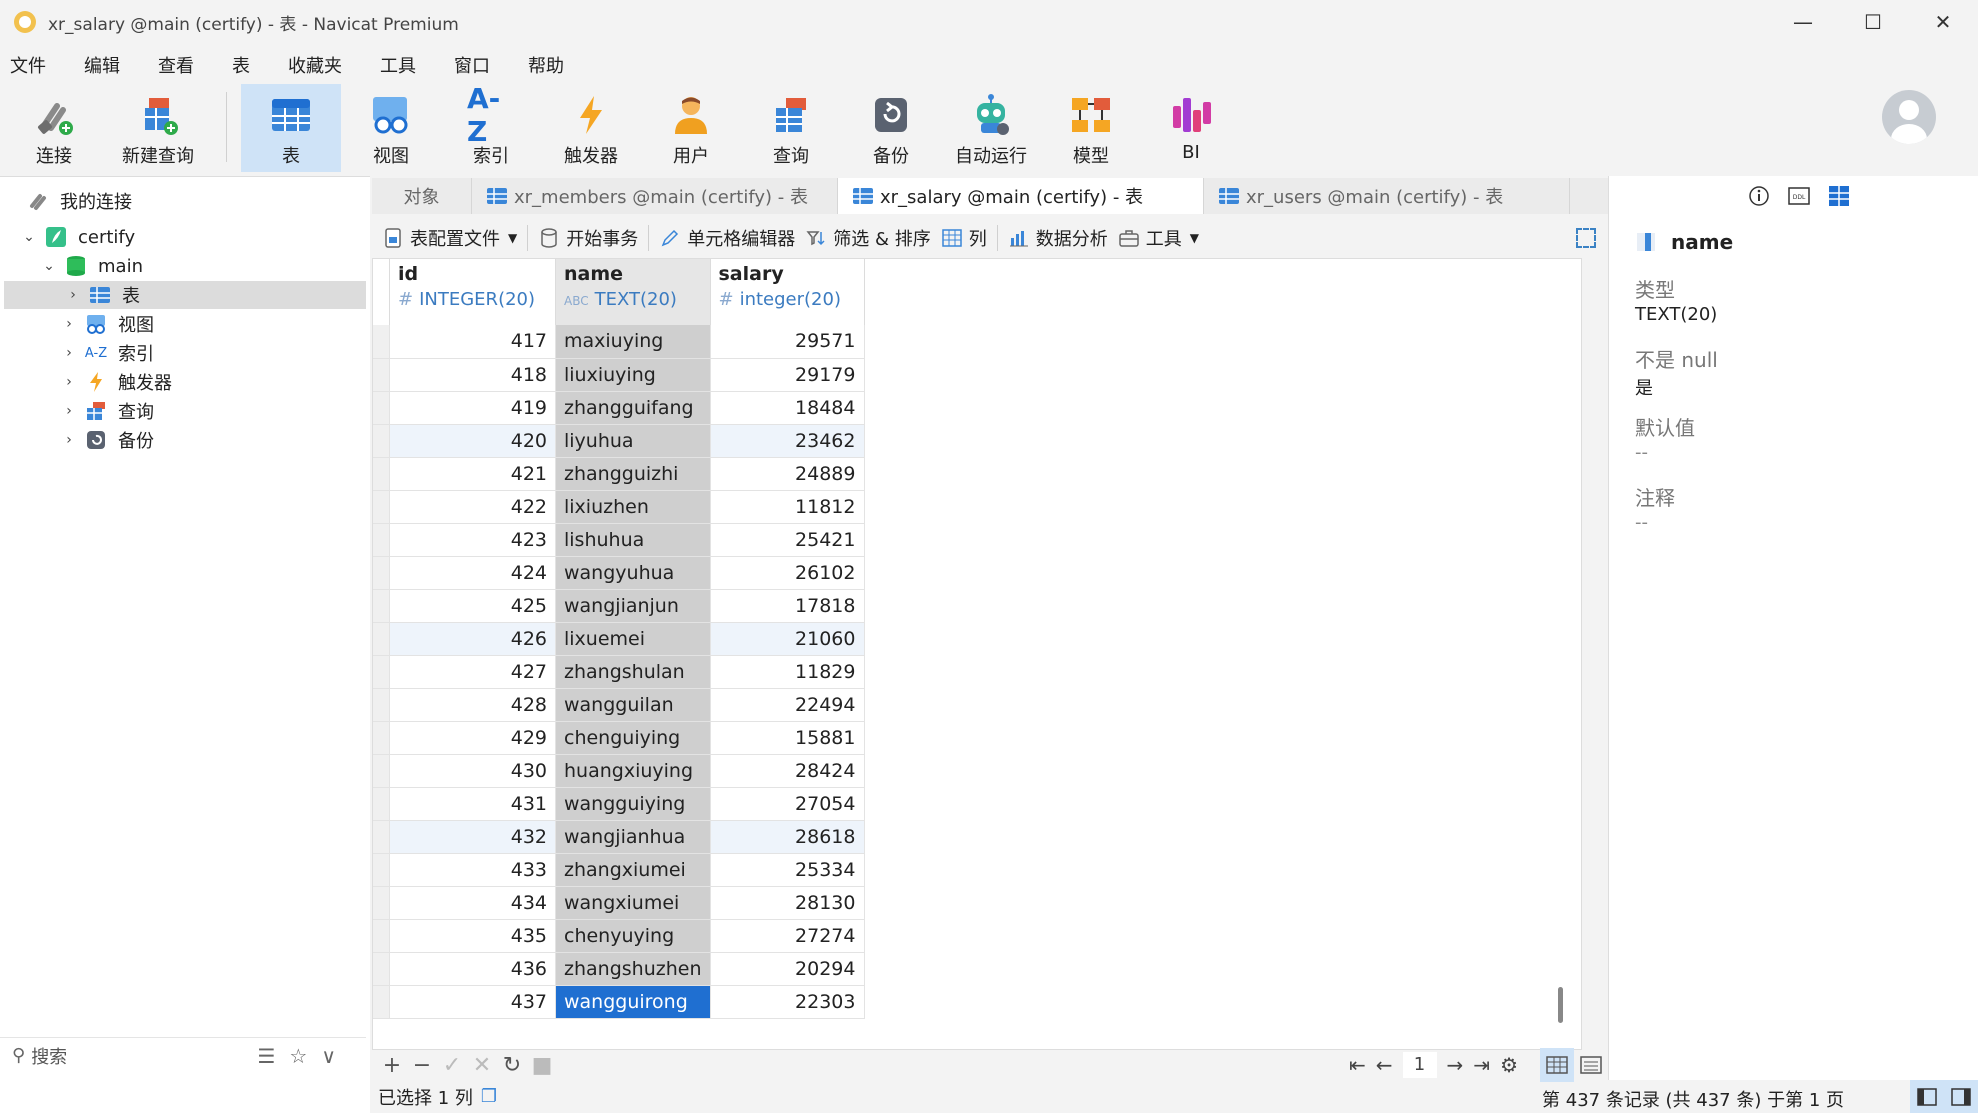 The height and width of the screenshot is (1113, 1978). I want to click on cell-salary: 29179, so click(787, 375).